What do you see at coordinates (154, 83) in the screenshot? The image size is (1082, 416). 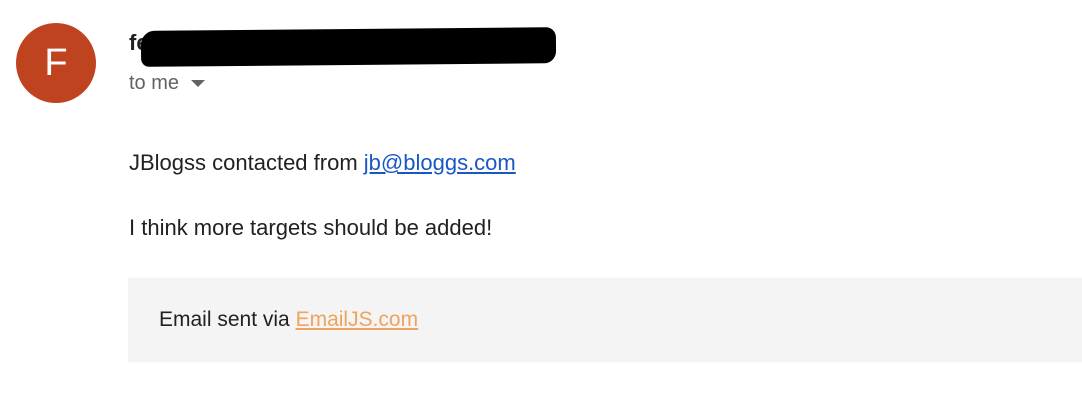 I see `to-me-label: to me` at bounding box center [154, 83].